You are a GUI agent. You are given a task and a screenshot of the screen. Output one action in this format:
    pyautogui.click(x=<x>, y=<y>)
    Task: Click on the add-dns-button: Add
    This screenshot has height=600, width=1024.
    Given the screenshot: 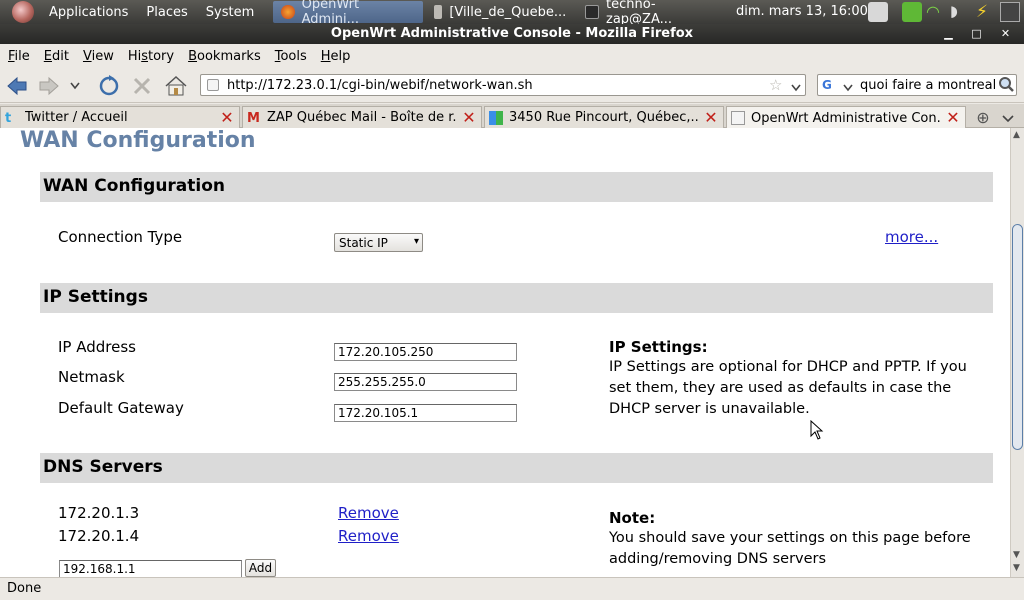 What is the action you would take?
    pyautogui.click(x=260, y=568)
    